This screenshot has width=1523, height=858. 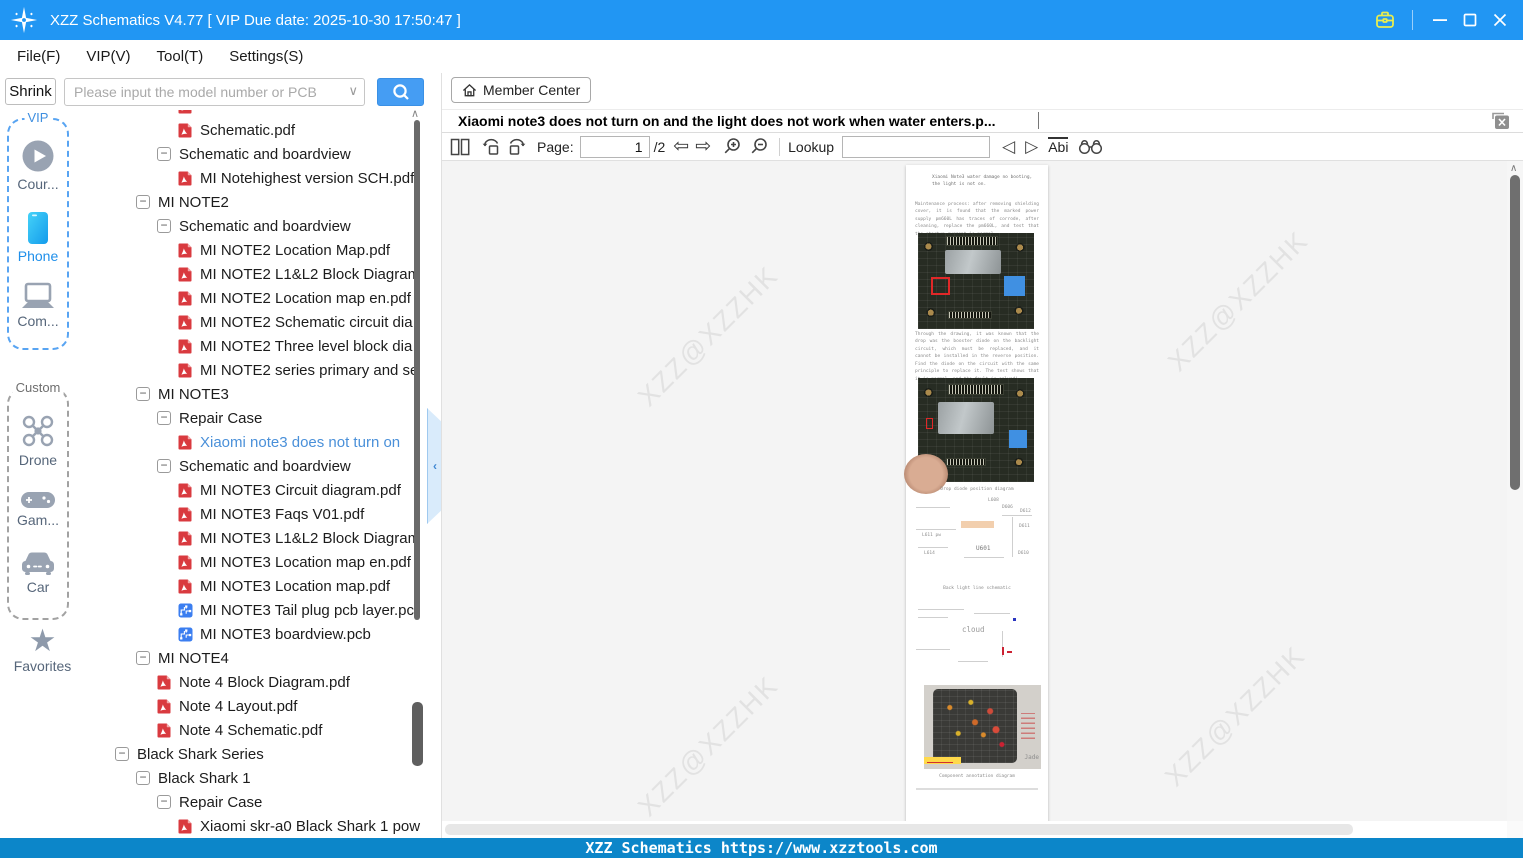 What do you see at coordinates (982, 727) in the screenshot?
I see `pcb-photo-3: Jade` at bounding box center [982, 727].